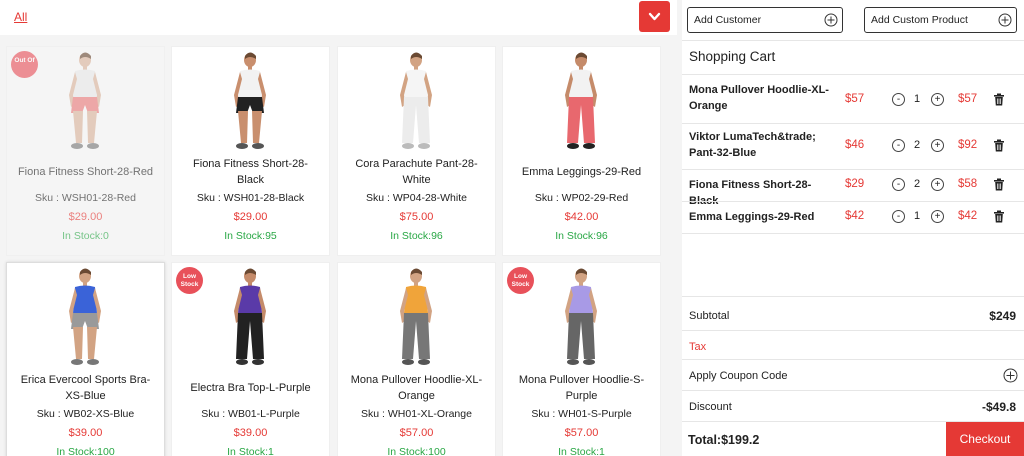 The height and width of the screenshot is (456, 1024). I want to click on chevron-down-icon, so click(654, 16).